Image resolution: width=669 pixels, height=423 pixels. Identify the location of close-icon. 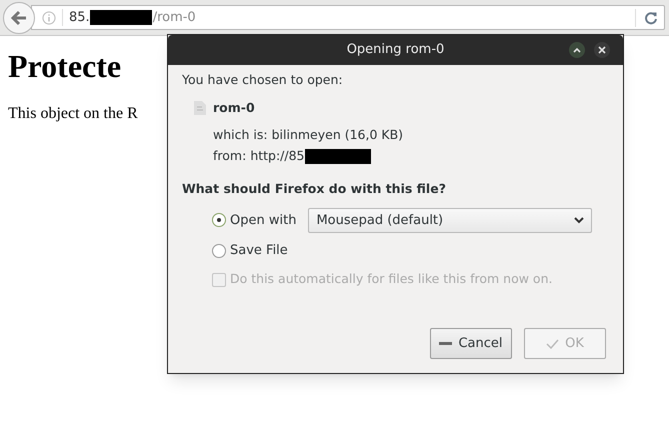
(602, 50).